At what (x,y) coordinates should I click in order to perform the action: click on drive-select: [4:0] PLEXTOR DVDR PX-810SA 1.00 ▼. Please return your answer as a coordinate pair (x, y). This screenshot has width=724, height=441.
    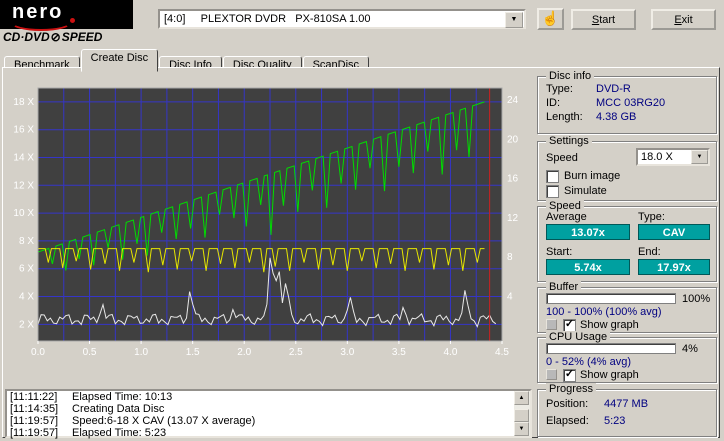
    Looking at the image, I should click on (342, 19).